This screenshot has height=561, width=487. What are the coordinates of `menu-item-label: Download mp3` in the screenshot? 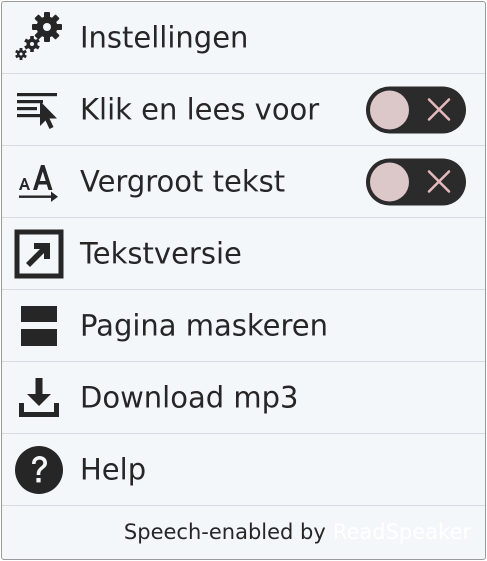 It's located at (189, 397).